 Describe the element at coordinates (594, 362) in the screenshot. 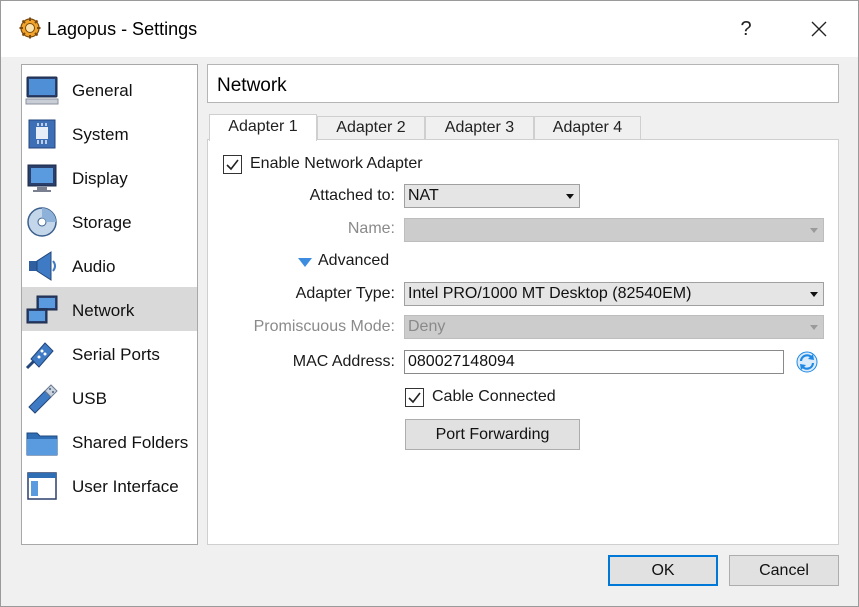

I see `mac-address-input: 080027148094` at that location.